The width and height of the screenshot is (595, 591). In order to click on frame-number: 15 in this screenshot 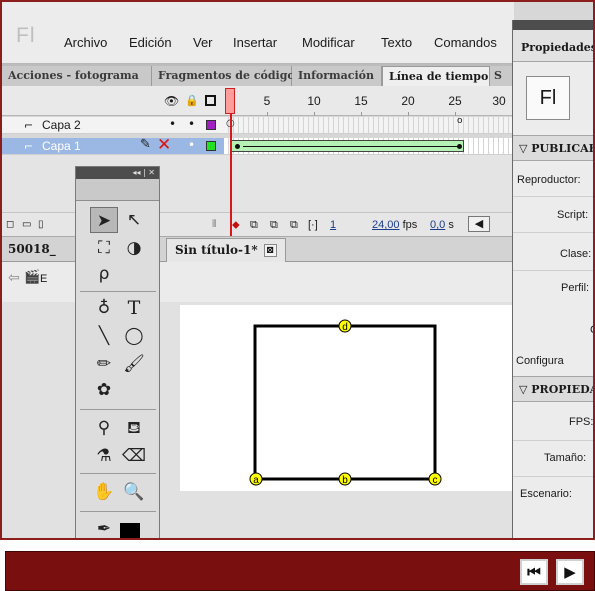, I will do `click(361, 101)`.